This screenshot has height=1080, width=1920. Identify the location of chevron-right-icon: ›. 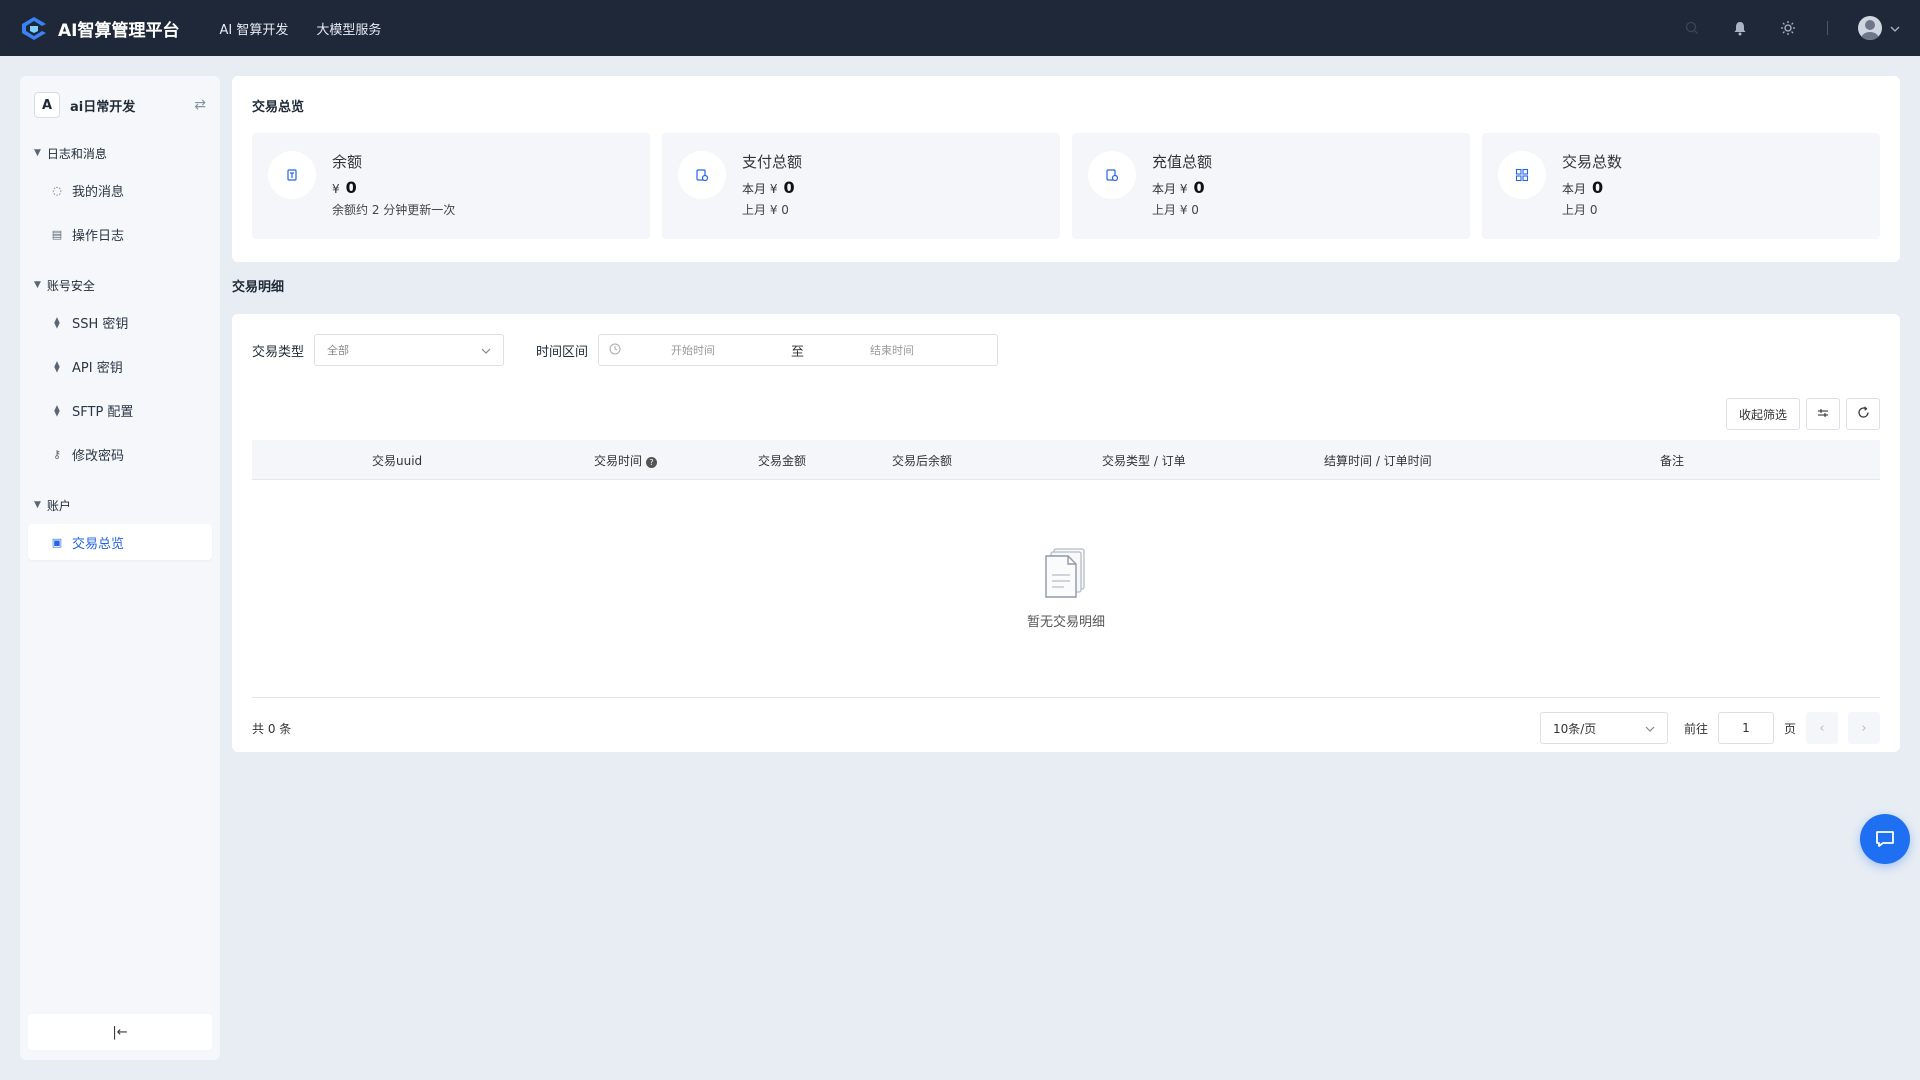
(1864, 728).